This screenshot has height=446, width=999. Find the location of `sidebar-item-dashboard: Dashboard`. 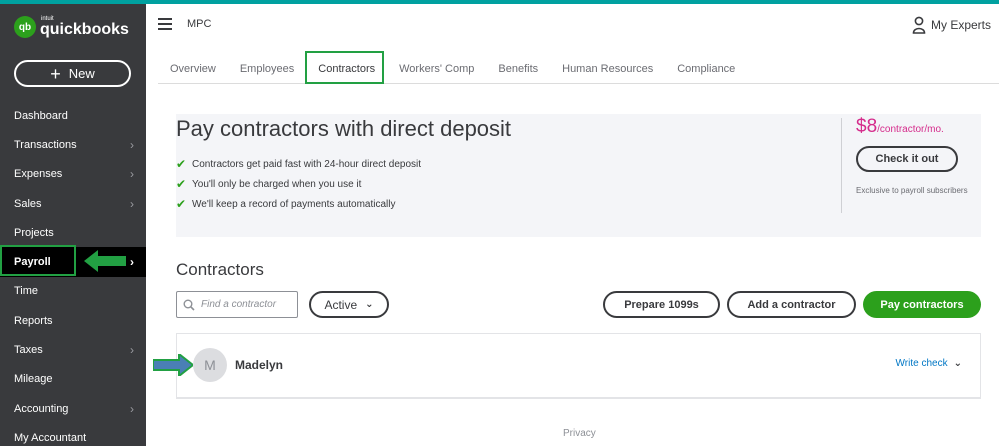

sidebar-item-dashboard: Dashboard is located at coordinates (73, 115).